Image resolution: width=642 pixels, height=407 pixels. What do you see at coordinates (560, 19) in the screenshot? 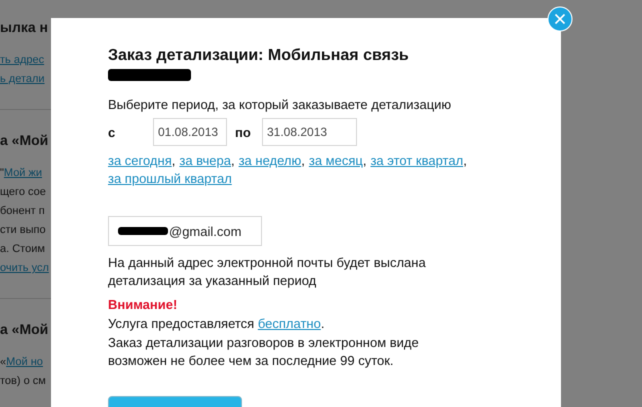
I see `close-icon` at bounding box center [560, 19].